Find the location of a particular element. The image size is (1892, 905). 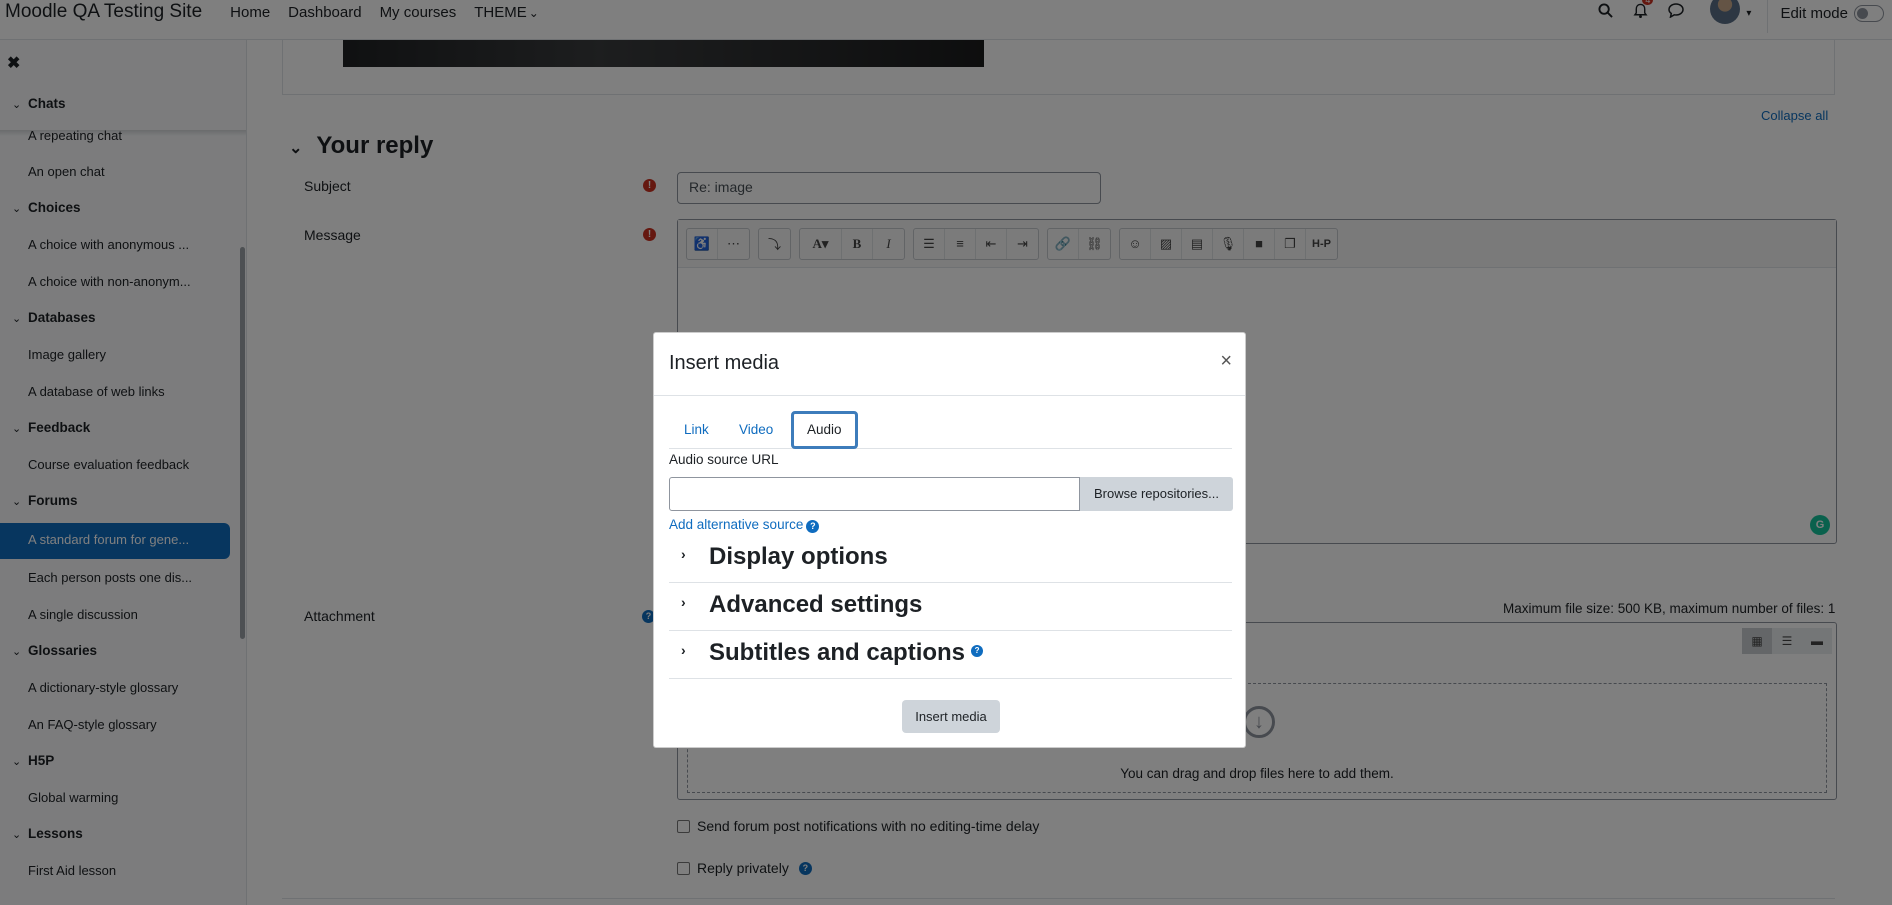

tab-link: Link is located at coordinates (696, 430).